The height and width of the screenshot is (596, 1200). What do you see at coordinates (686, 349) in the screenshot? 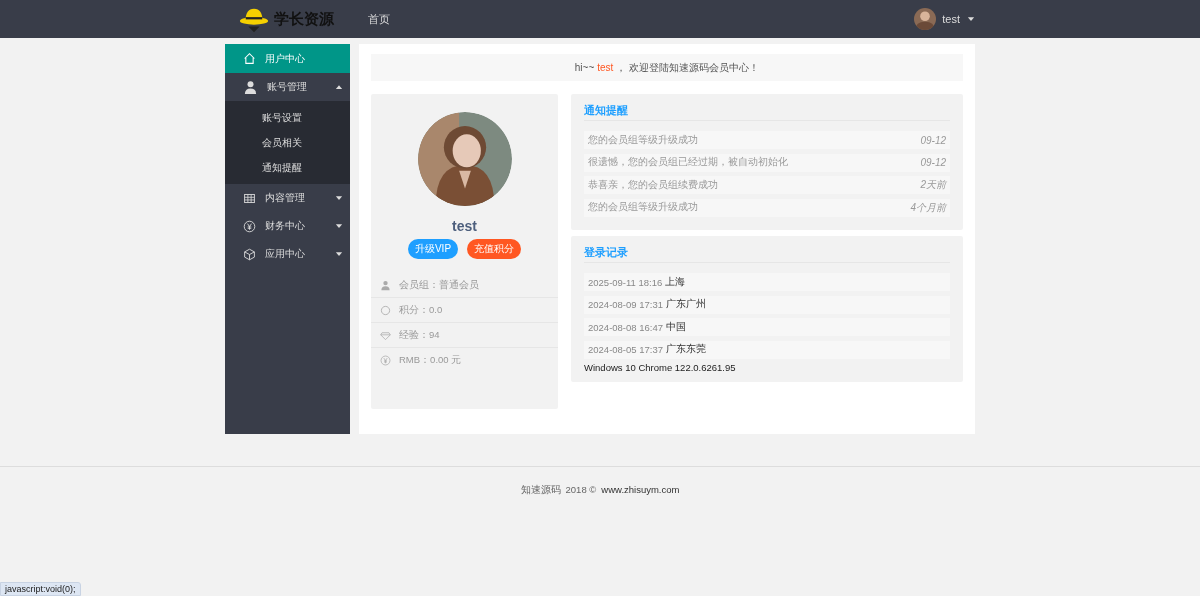
I see `login-place: 广东东莞` at bounding box center [686, 349].